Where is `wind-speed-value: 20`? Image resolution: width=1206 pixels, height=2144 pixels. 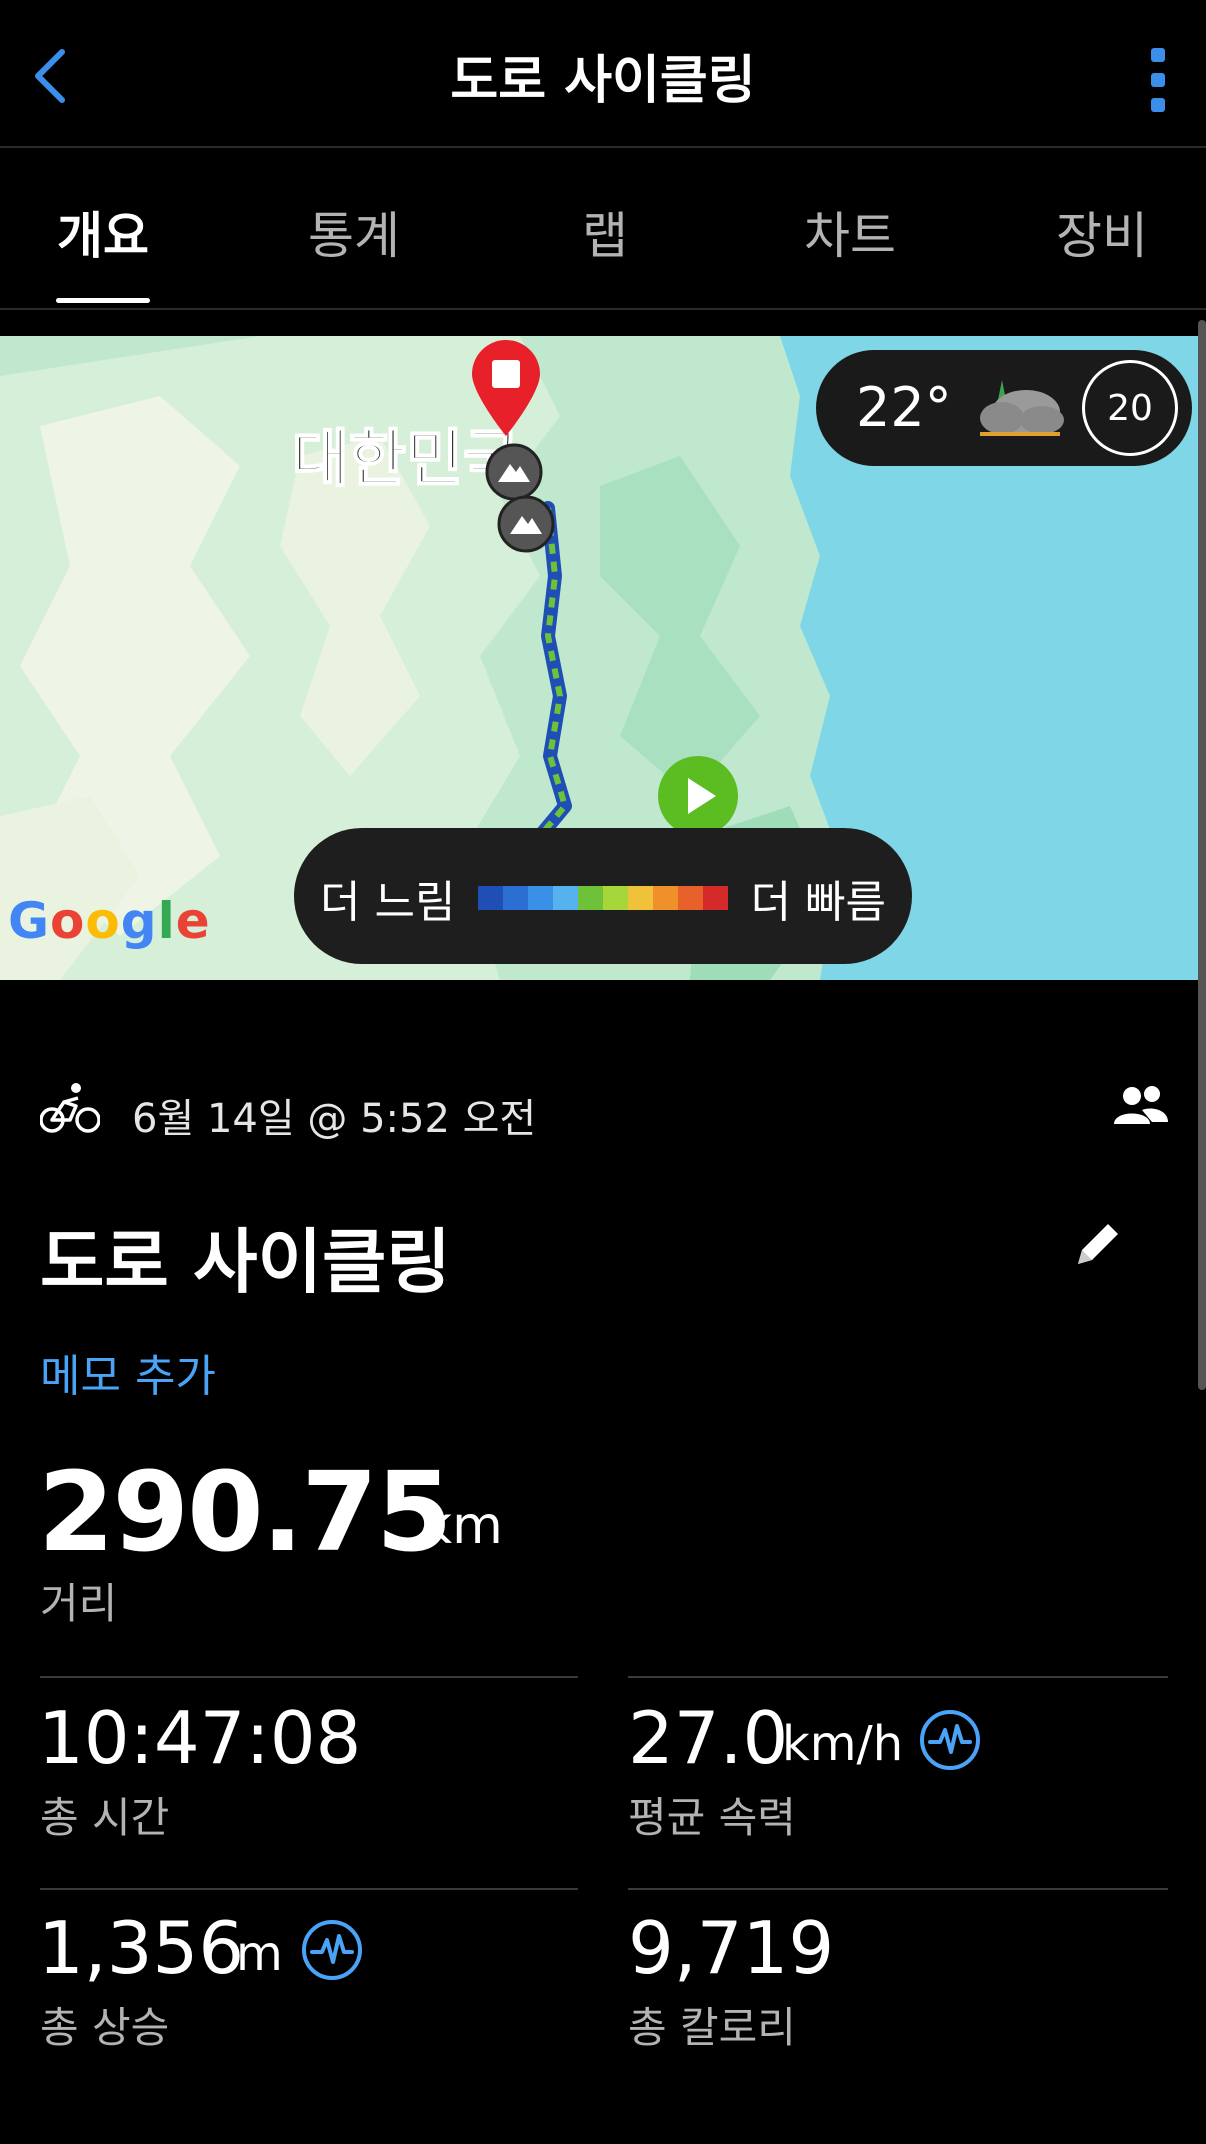 wind-speed-value: 20 is located at coordinates (1130, 408).